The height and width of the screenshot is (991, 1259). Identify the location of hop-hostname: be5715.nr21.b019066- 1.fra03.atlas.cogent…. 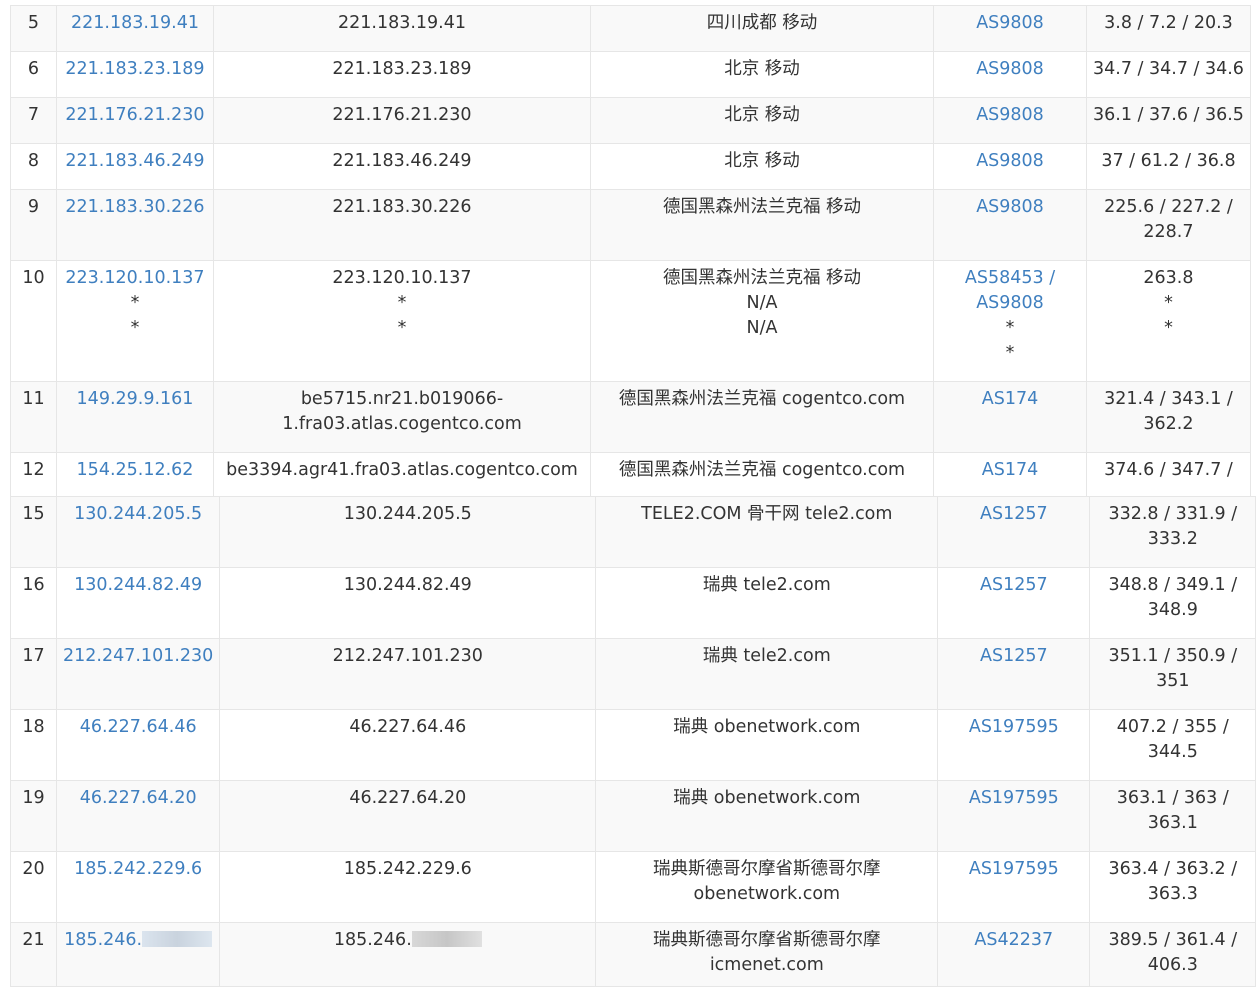
(402, 417).